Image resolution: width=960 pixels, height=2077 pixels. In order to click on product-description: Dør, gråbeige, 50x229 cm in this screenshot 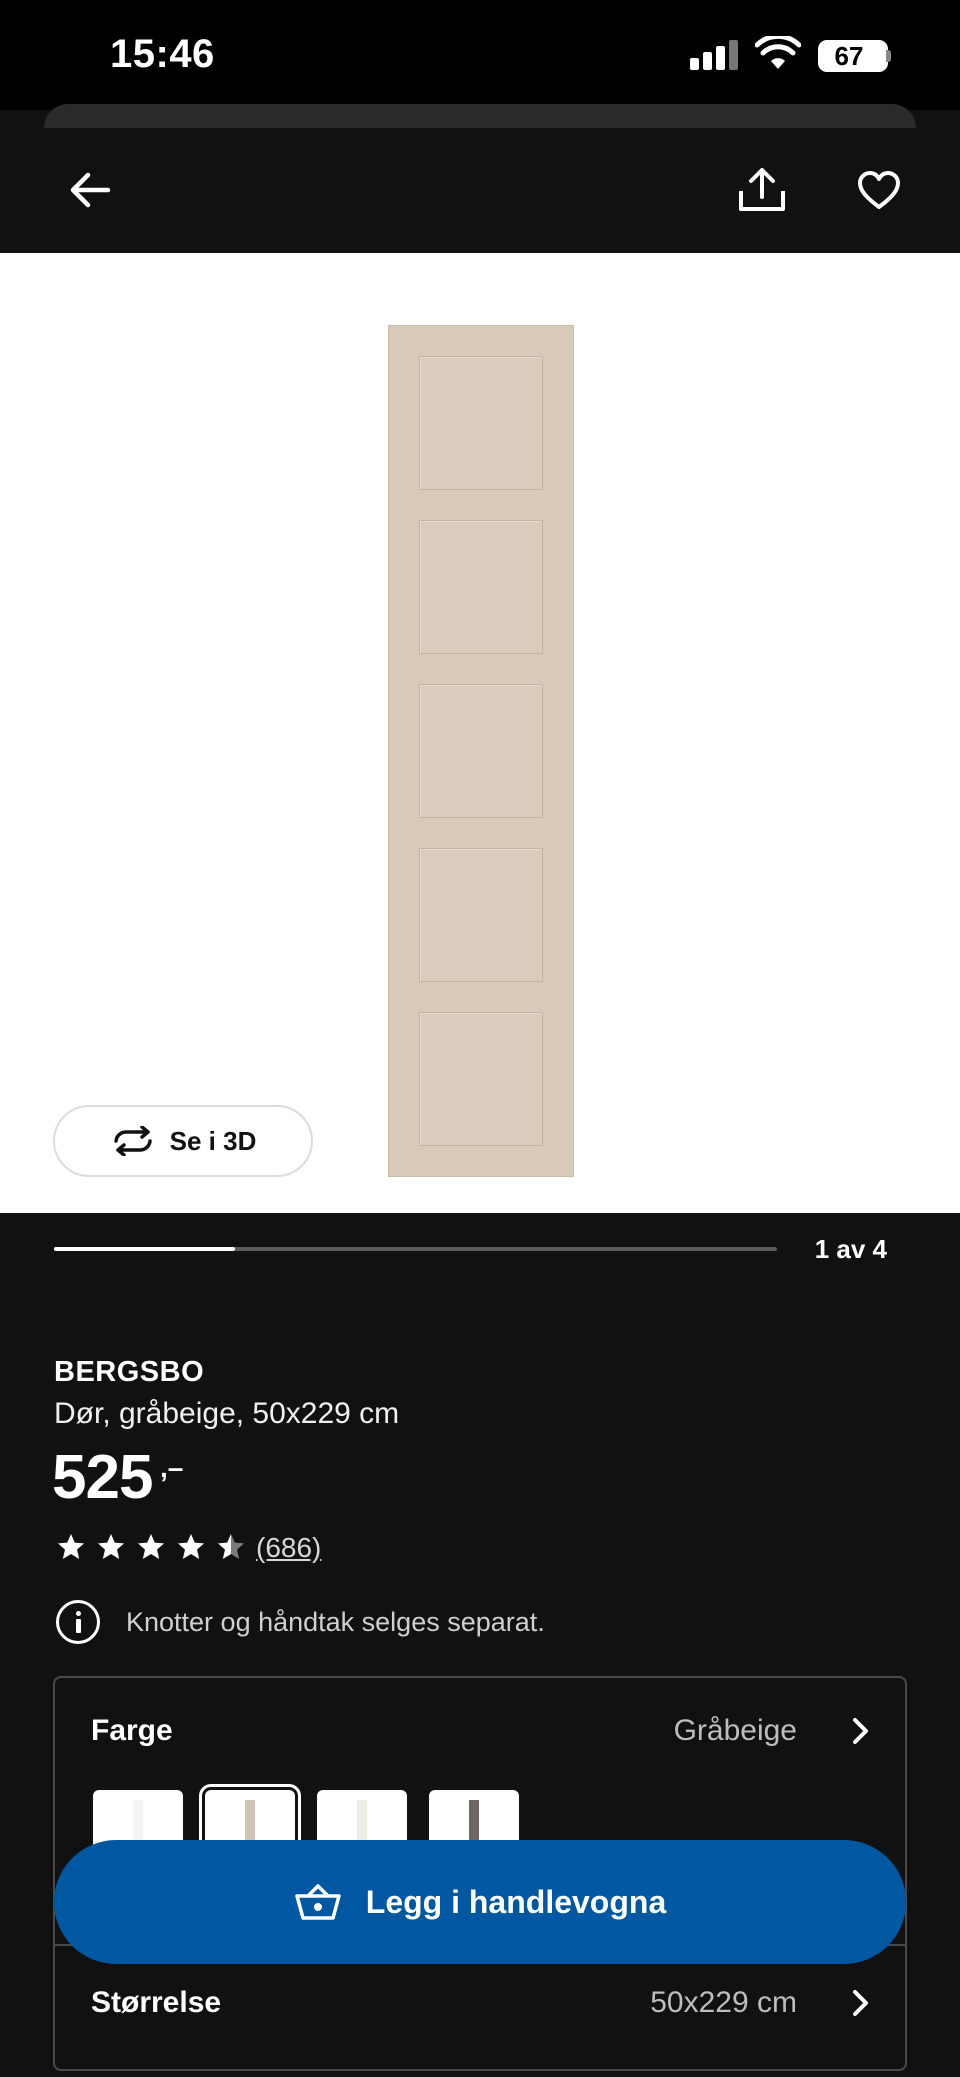, I will do `click(227, 1413)`.